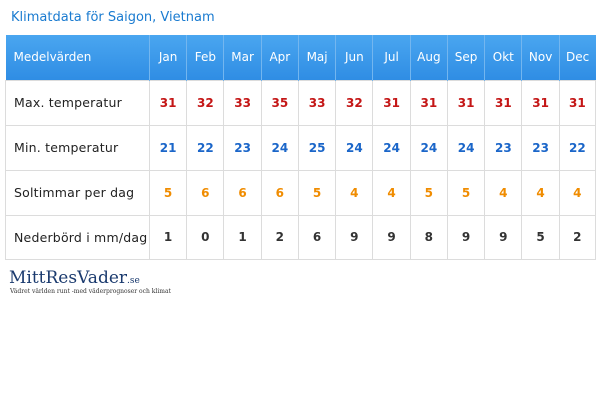  Describe the element at coordinates (77, 237) in the screenshot. I see `row-label: Nederbörd i mm/dag` at that location.